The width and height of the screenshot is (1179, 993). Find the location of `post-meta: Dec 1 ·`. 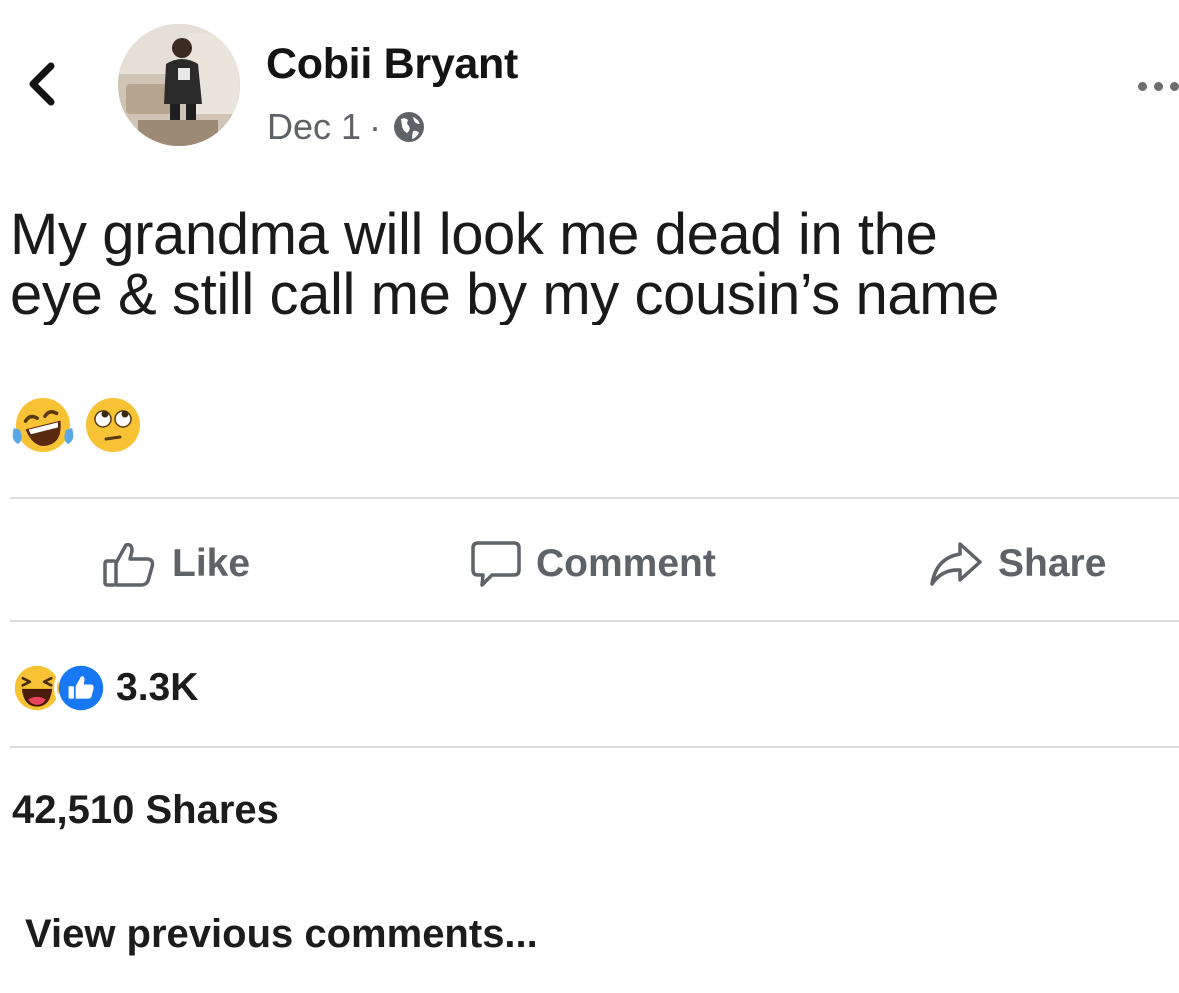

post-meta: Dec 1 · is located at coordinates (347, 127).